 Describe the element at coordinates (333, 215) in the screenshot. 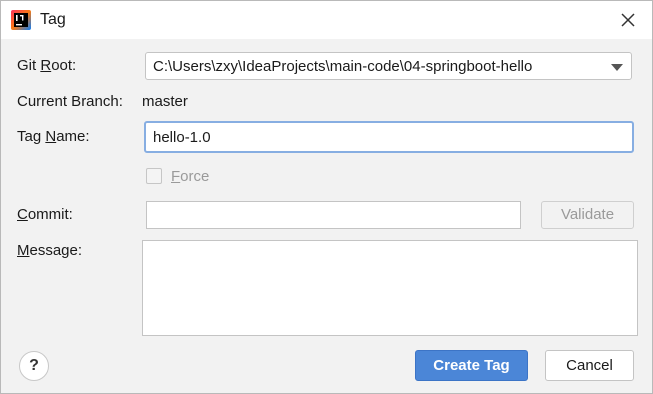

I see `commit-input` at that location.